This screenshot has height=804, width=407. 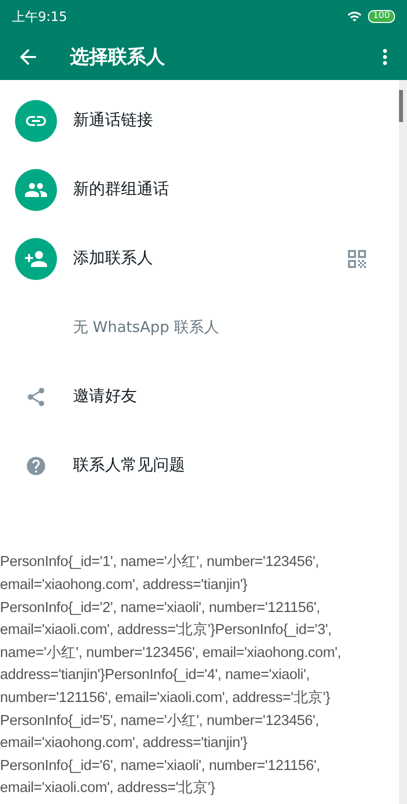 What do you see at coordinates (166, 630) in the screenshot?
I see `log-line: email='xiaoli.com', address='北京'}PersonInfo{_id='3',` at bounding box center [166, 630].